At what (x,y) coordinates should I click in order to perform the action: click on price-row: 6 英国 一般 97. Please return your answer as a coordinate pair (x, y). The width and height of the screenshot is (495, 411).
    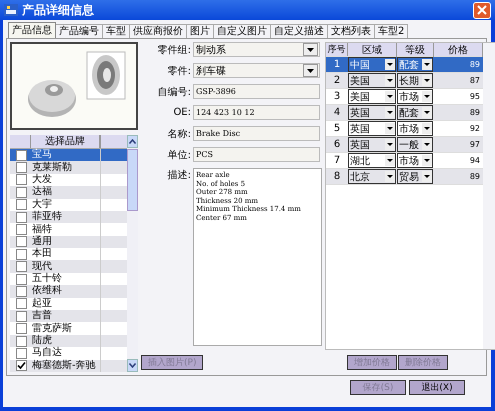
    Looking at the image, I should click on (404, 145).